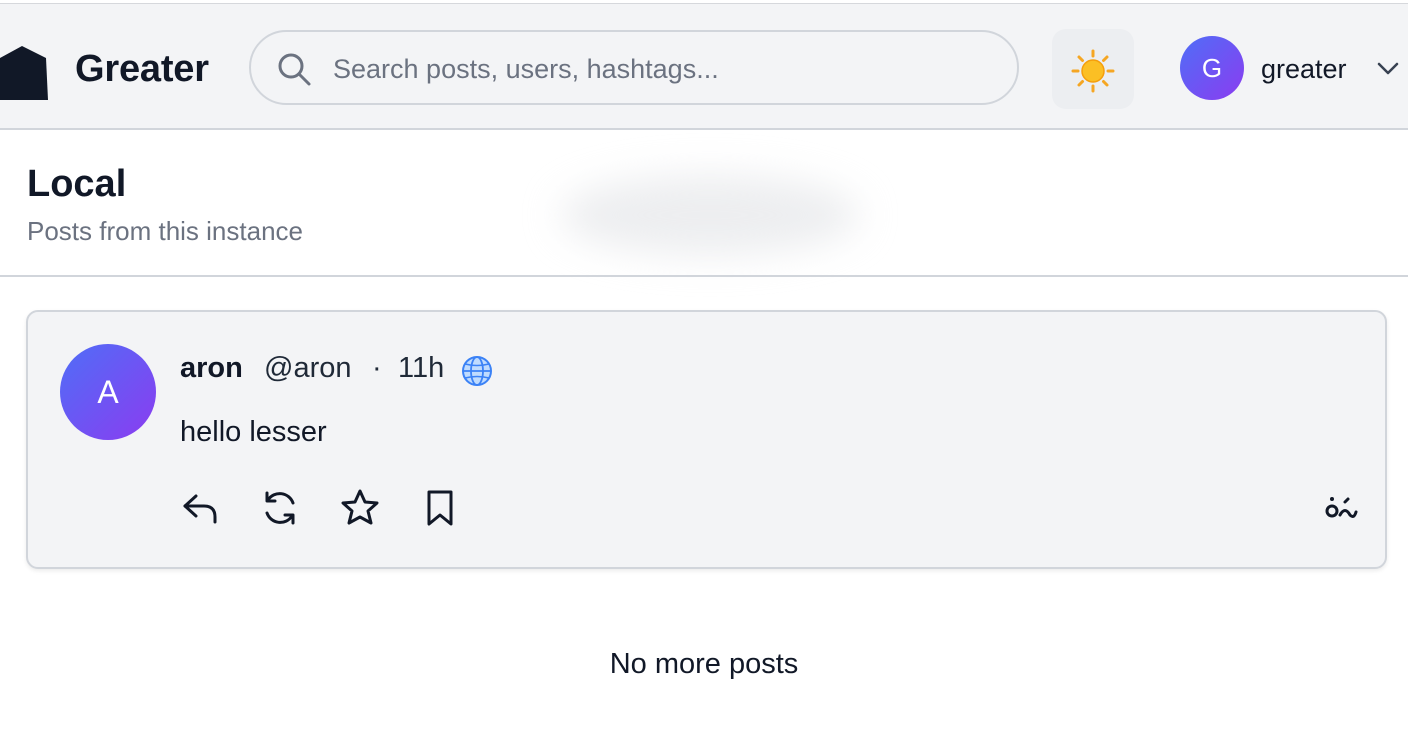 Image resolution: width=1408 pixels, height=756 pixels. Describe the element at coordinates (1388, 68) in the screenshot. I see `chevron-down-icon` at that location.